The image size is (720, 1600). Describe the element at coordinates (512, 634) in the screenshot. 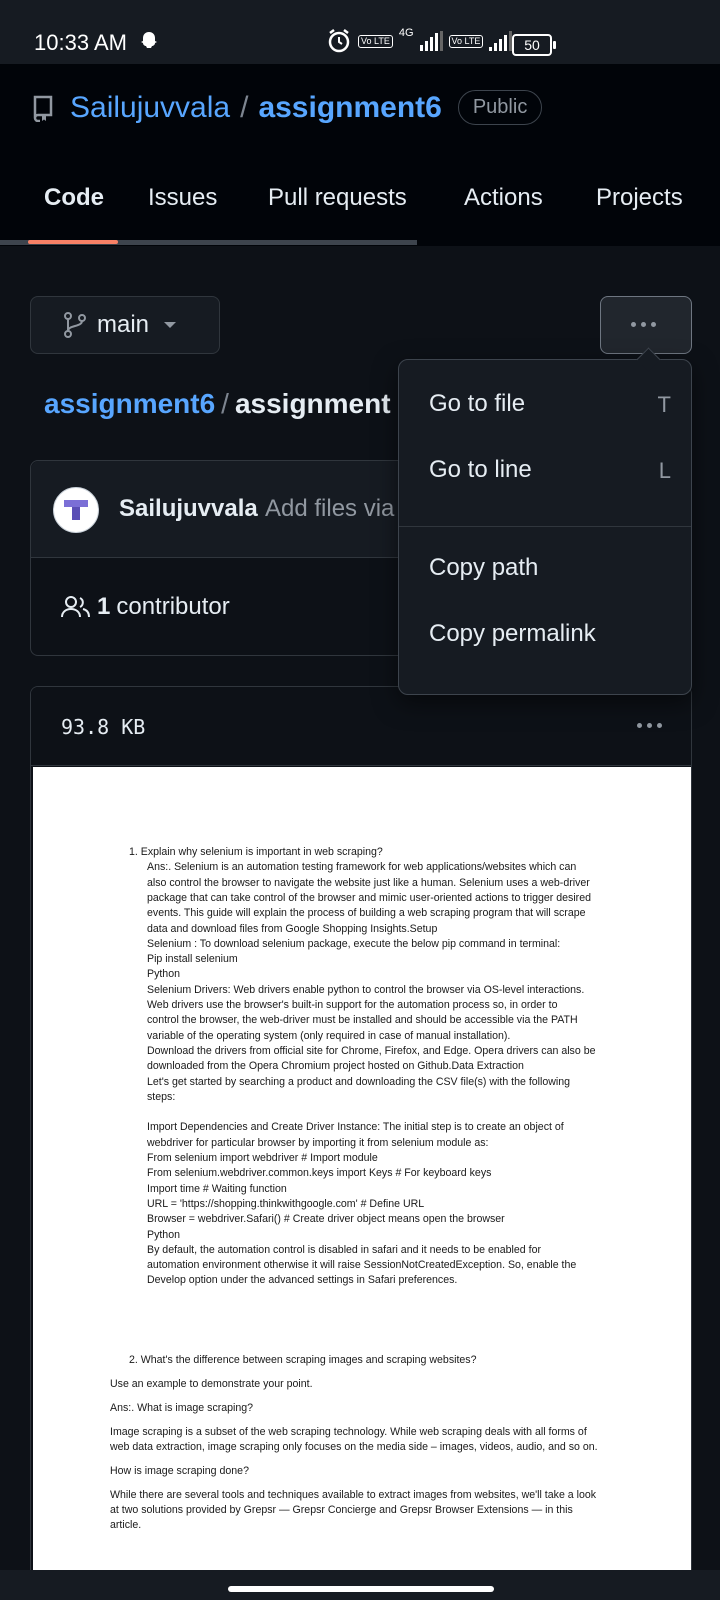

I see `menu-copy-permalink: Copy permalink` at that location.